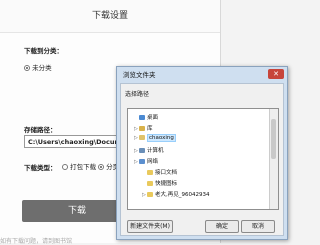 The width and height of the screenshot is (320, 245). Describe the element at coordinates (110, 16) in the screenshot. I see `dialog-title: 下载设置` at that location.